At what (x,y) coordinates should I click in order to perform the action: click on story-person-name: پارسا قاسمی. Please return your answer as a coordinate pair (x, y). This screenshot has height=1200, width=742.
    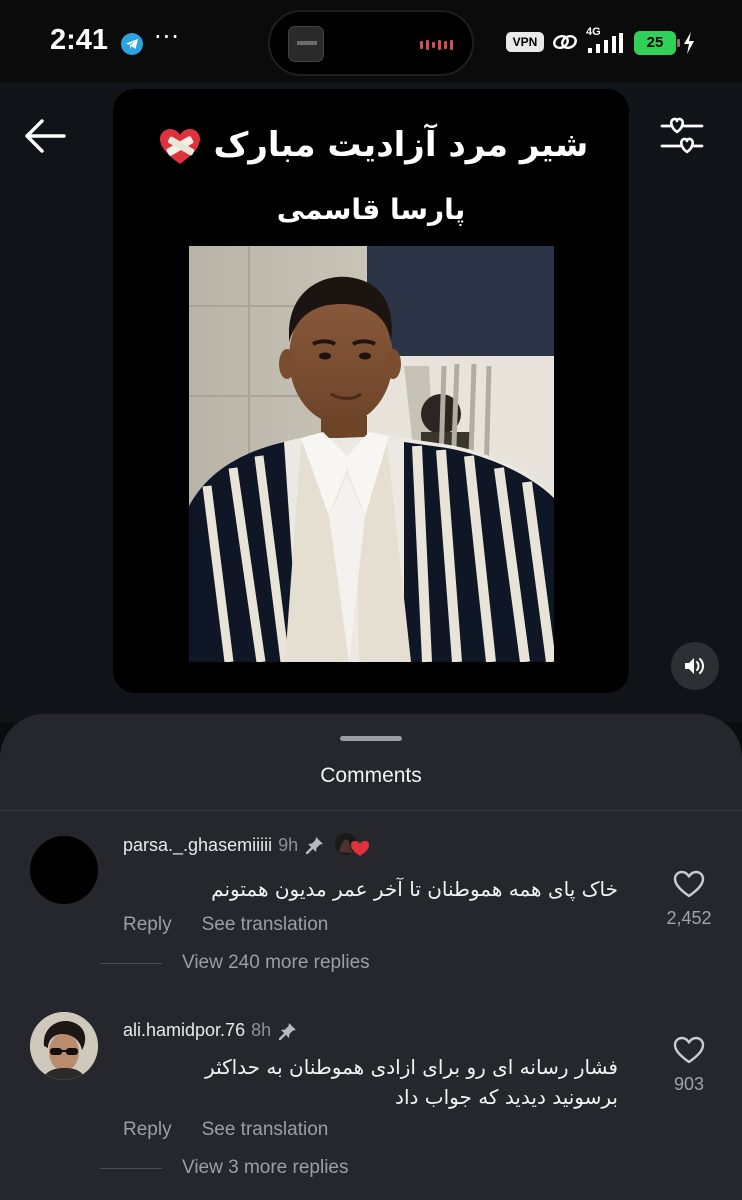
    Looking at the image, I should click on (371, 209).